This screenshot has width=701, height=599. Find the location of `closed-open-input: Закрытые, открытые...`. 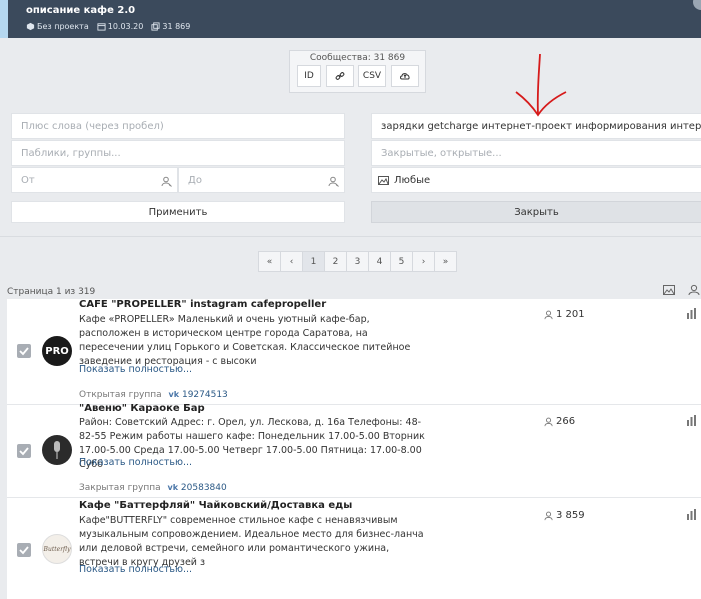

closed-open-input: Закрытые, открытые... is located at coordinates (536, 153).